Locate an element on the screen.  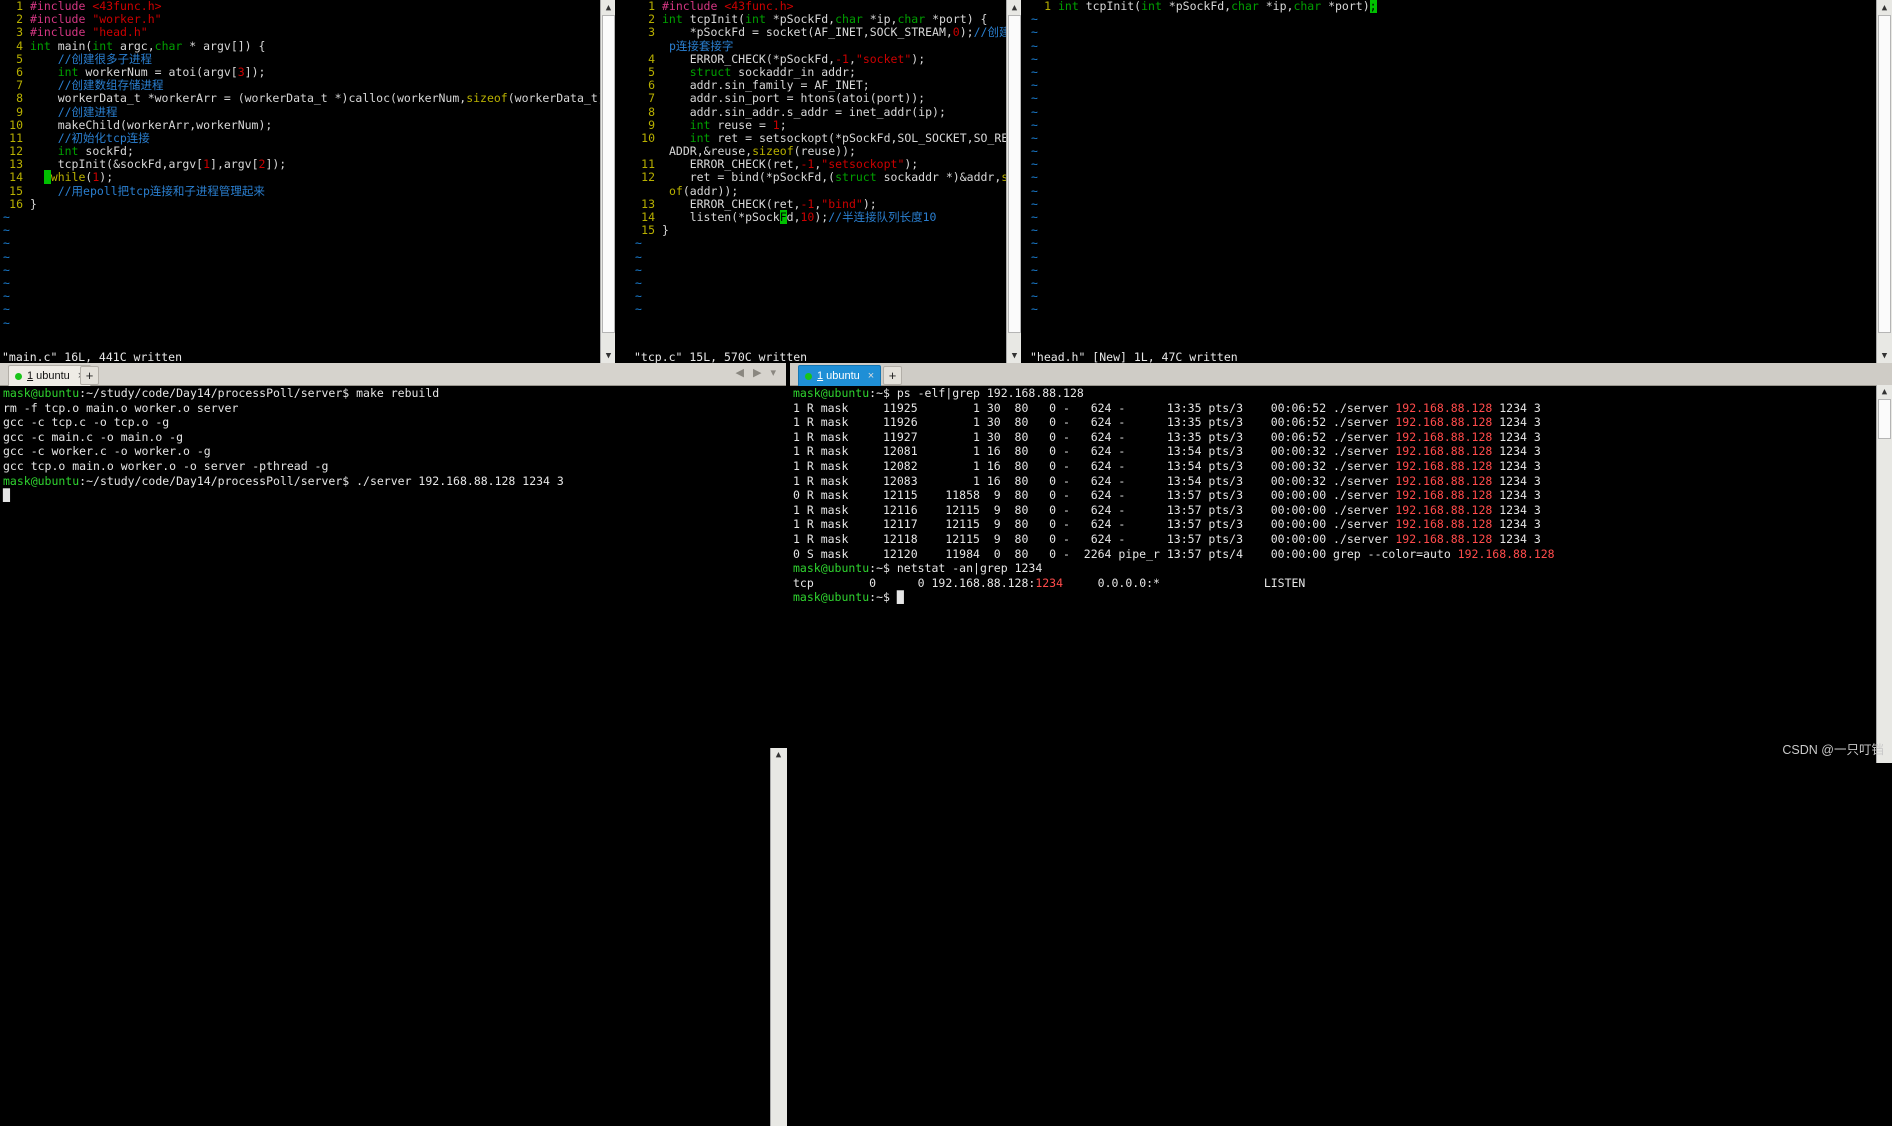
vim-scrollbar-head-h: ▲ ▼ is located at coordinates (1884, 181).